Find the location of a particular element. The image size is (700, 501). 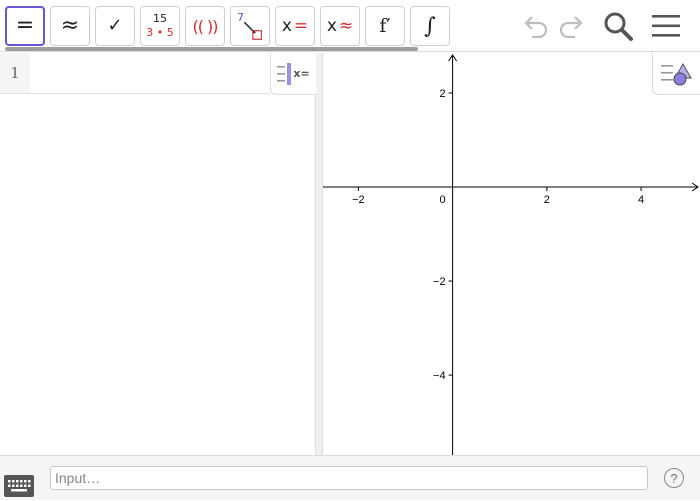

algebra-menu-label: x= is located at coordinates (301, 73).